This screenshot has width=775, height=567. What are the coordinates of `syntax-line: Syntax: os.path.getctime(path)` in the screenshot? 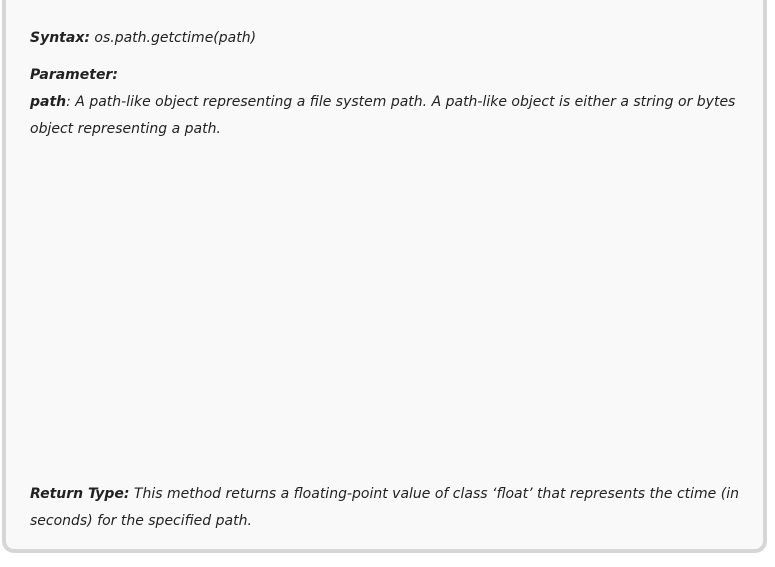 It's located at (386, 38).